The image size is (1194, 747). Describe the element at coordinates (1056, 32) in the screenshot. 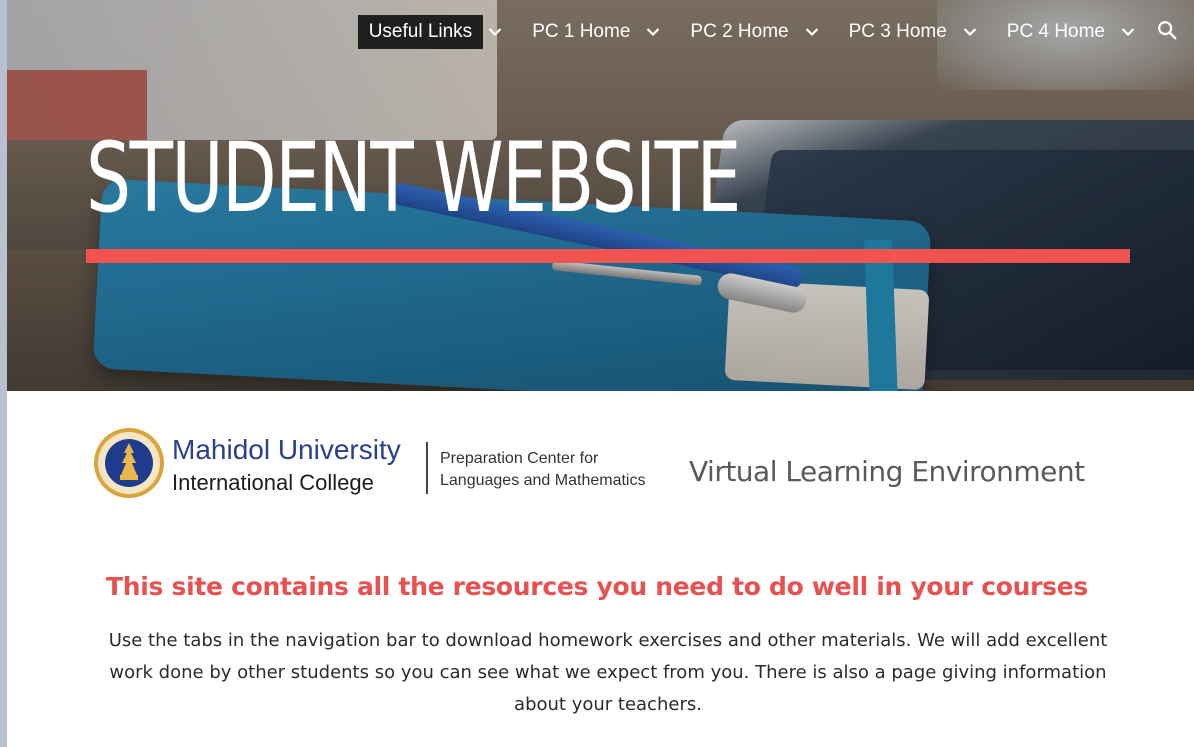

I see `nav-item-label: PC 4 Home` at that location.